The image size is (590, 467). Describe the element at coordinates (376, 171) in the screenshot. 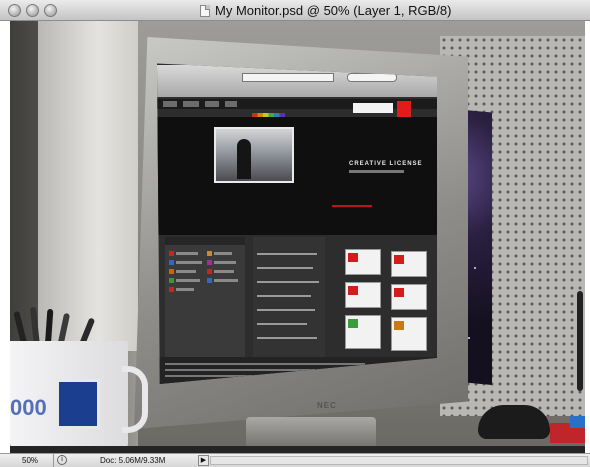

I see `photo-site-hero-subtext` at that location.